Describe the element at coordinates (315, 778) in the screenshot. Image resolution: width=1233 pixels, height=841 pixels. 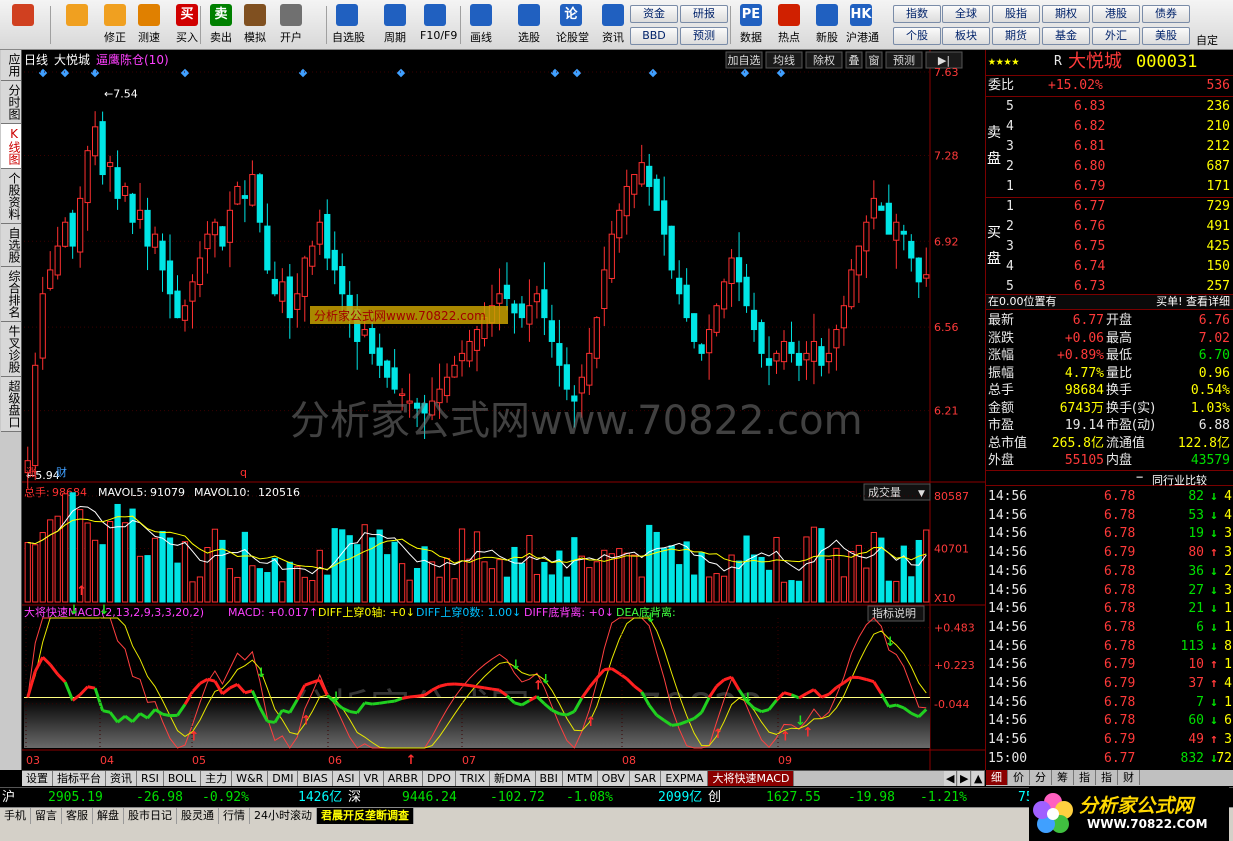
I see `indicator-tab-8: BIAS` at that location.